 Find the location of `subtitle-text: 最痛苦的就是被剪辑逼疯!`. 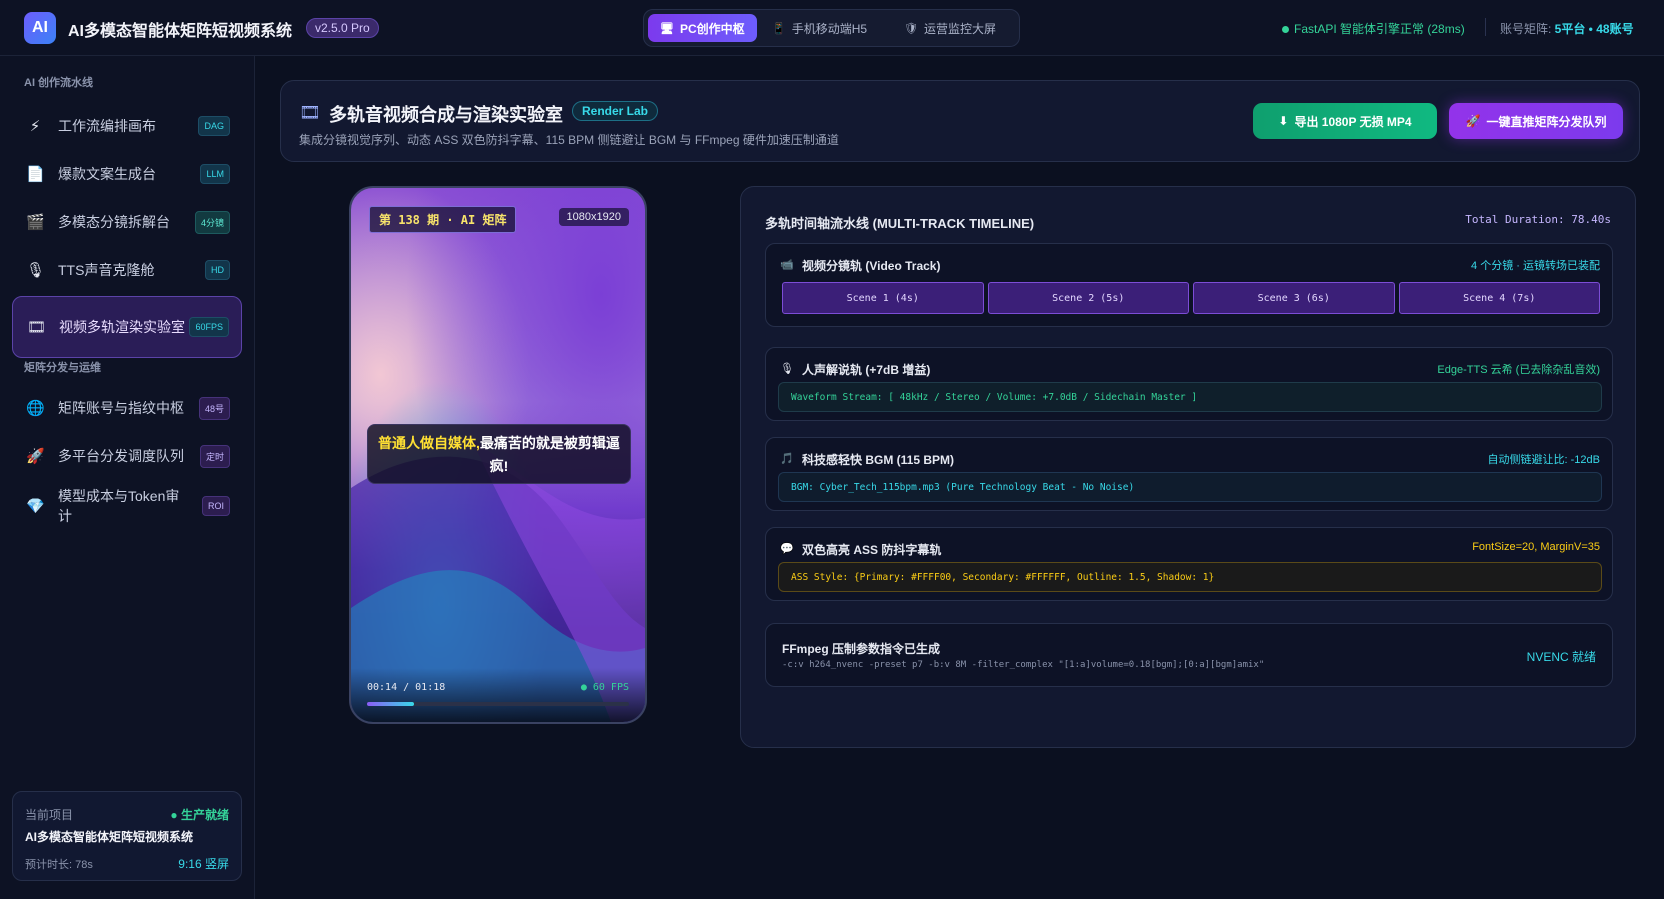

subtitle-text: 最痛苦的就是被剪辑逼疯! is located at coordinates (549, 454).